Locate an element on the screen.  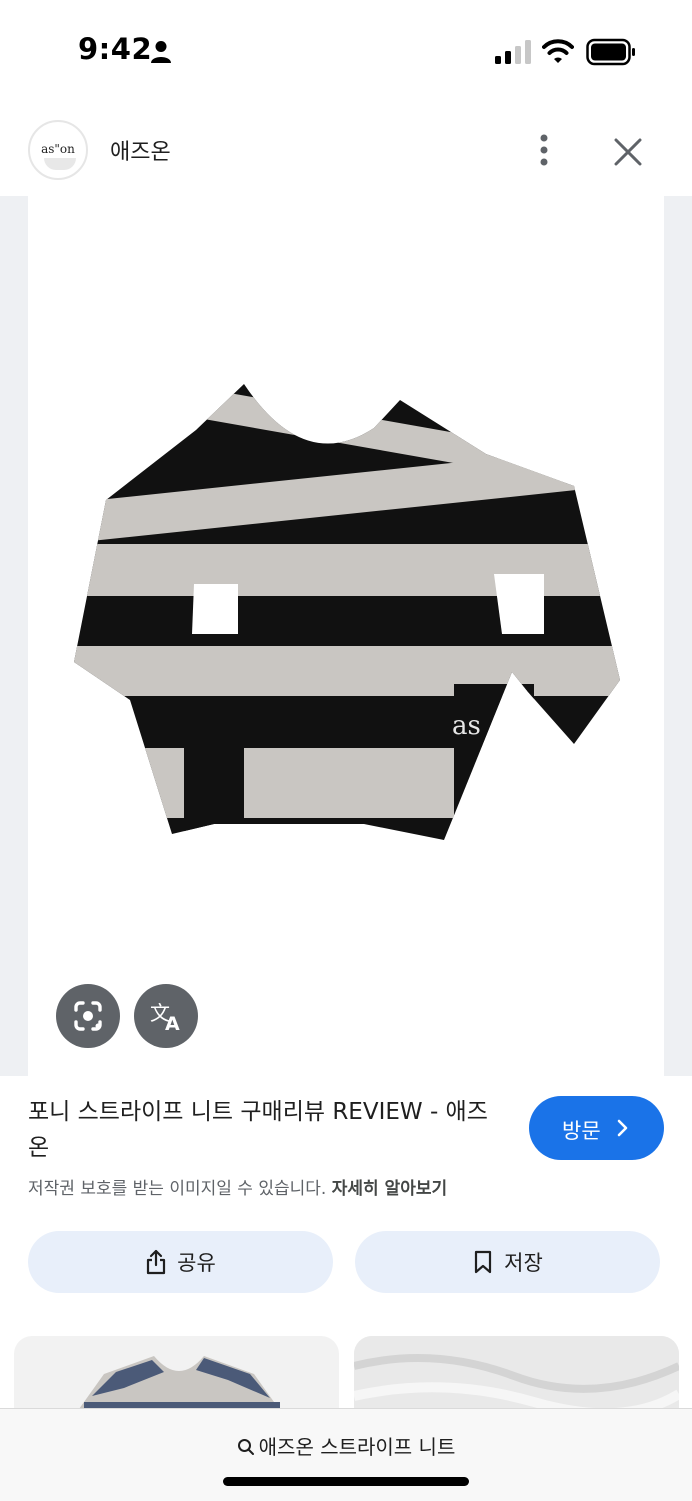
copyright-notice: 저작권 보호를 받는 이미지일 수 있습니다. 자세히 알아보기 is located at coordinates (237, 1186).